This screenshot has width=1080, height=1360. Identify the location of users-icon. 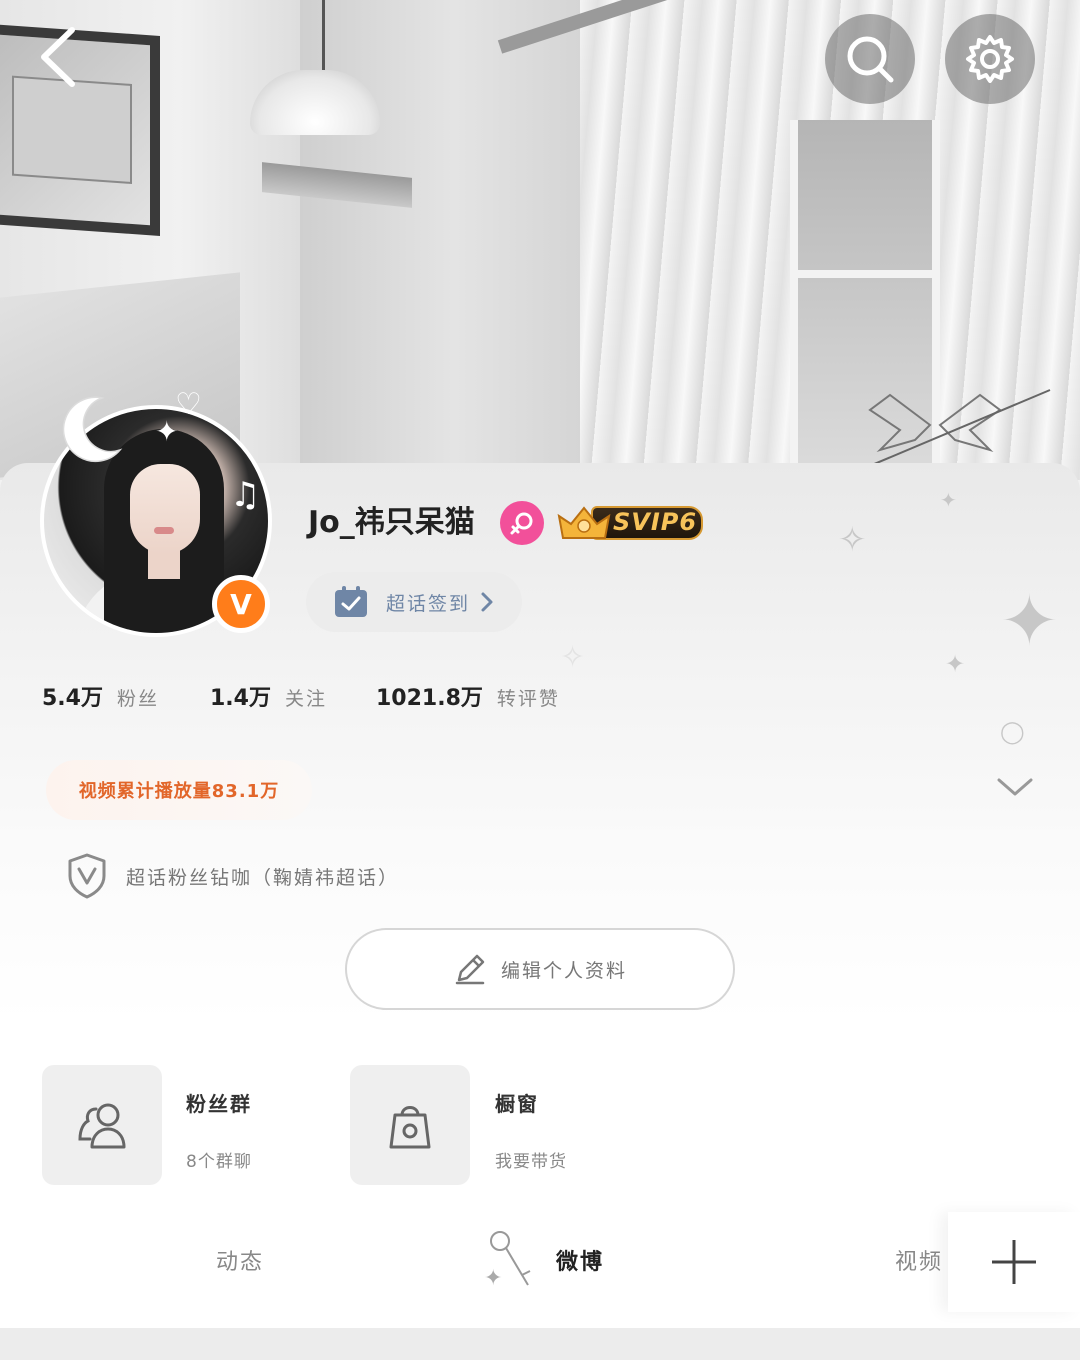
(102, 1126).